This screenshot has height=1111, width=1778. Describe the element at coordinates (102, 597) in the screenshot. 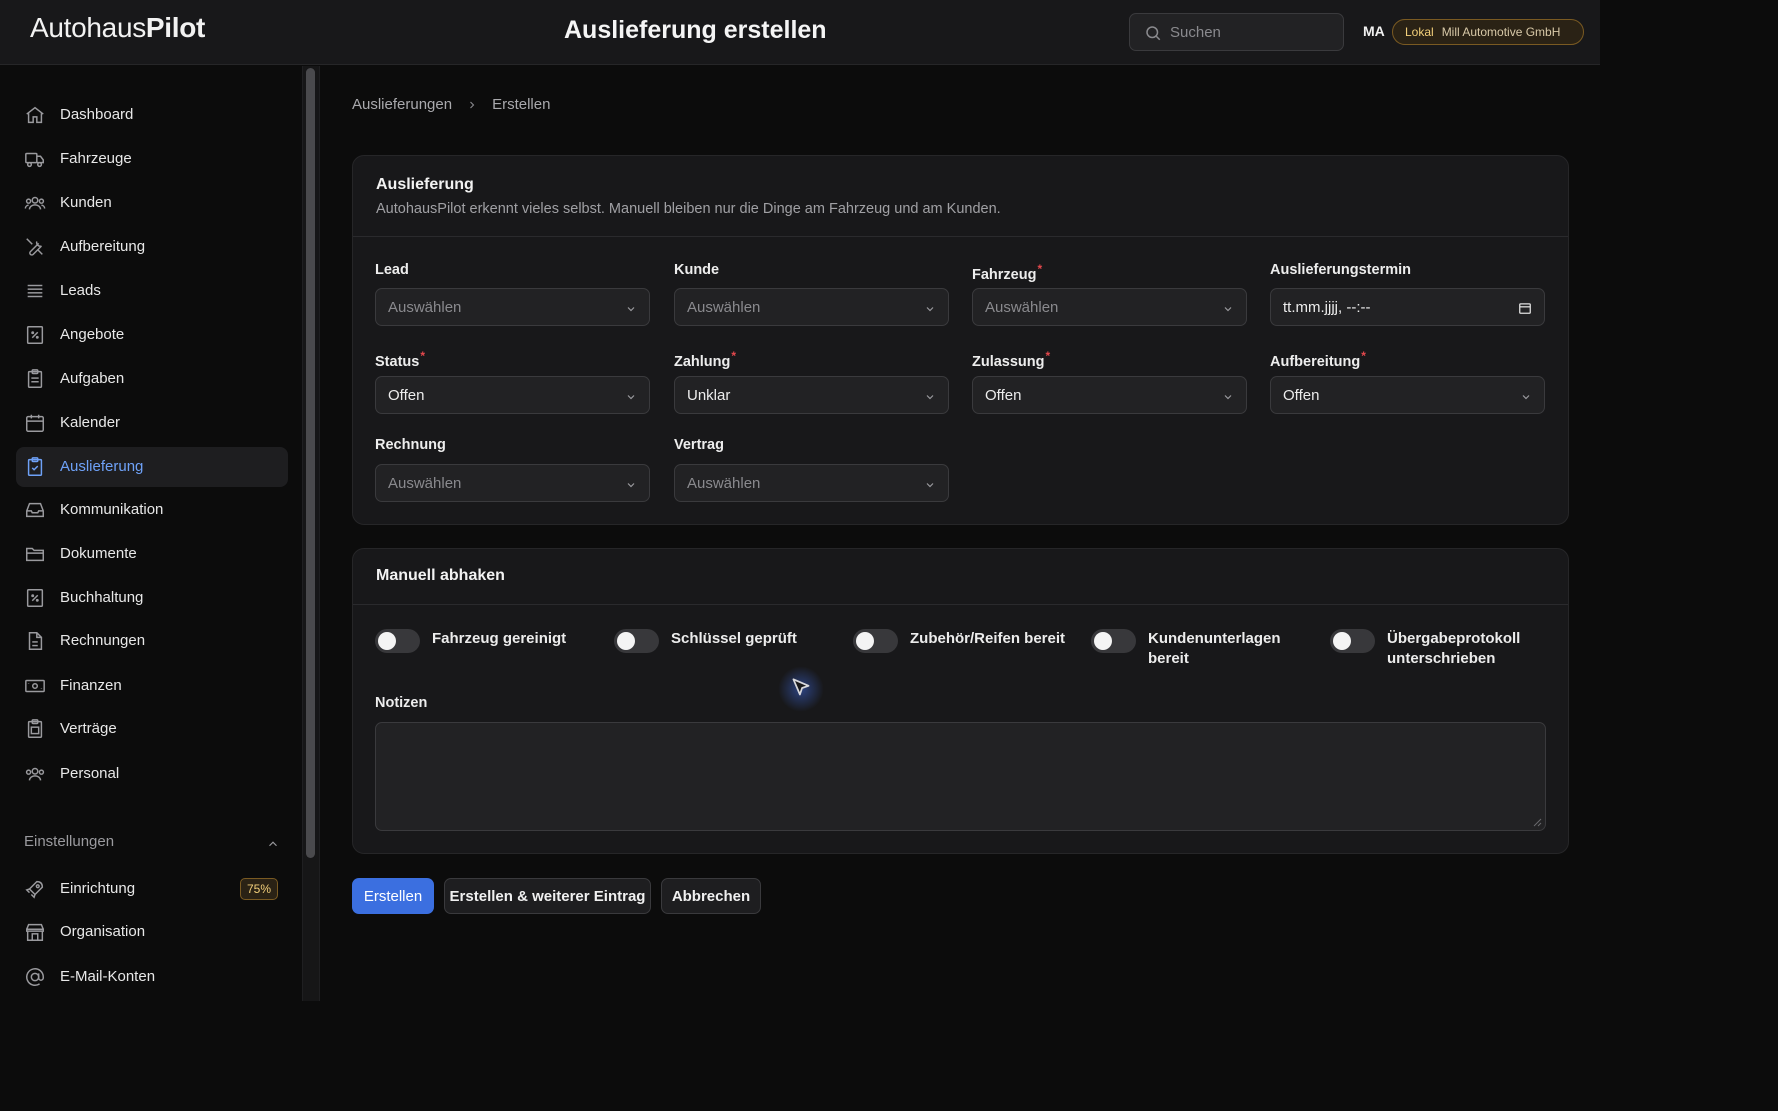

I see `sidebar-item-label: Buchhaltung` at that location.